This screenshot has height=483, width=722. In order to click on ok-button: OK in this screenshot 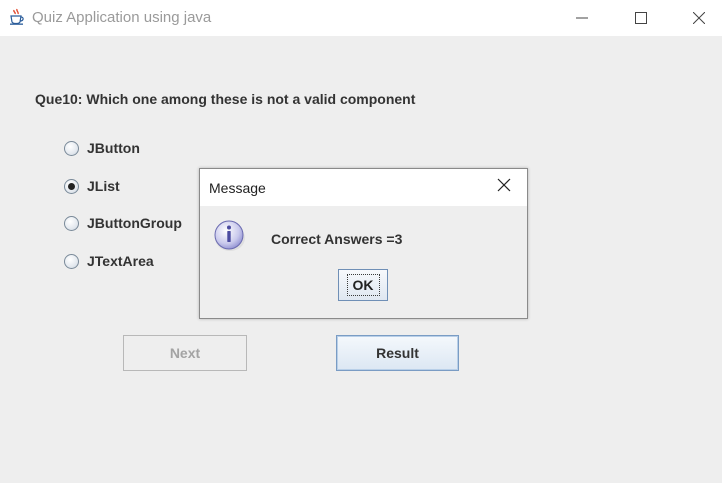, I will do `click(363, 285)`.